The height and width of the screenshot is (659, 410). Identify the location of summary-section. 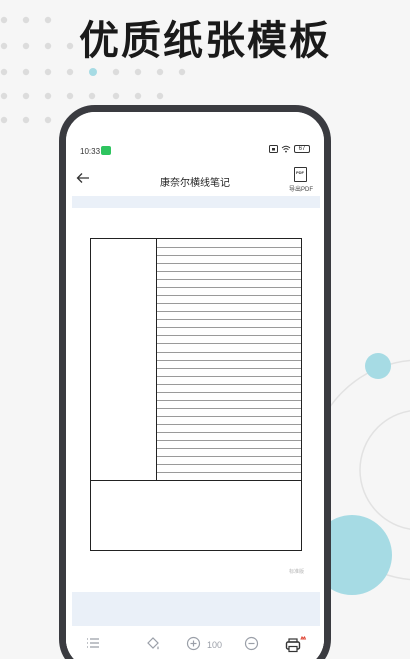
(196, 515).